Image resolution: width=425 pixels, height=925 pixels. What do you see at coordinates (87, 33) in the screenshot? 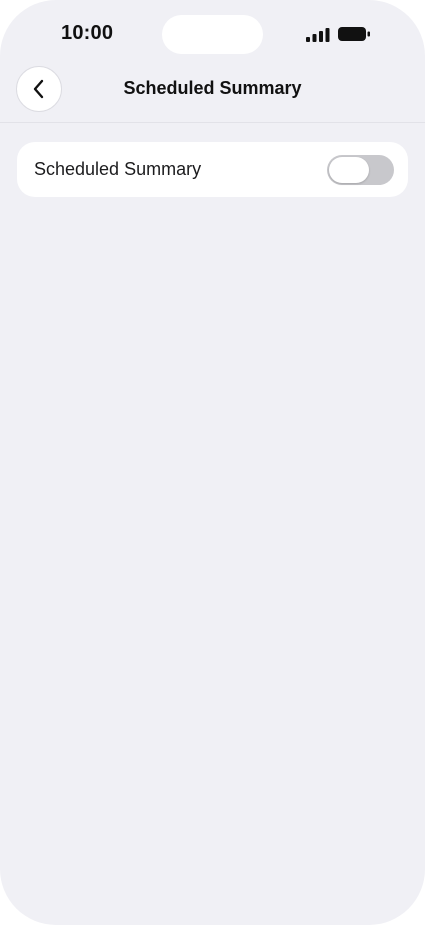
I see `status-time: 10:00` at bounding box center [87, 33].